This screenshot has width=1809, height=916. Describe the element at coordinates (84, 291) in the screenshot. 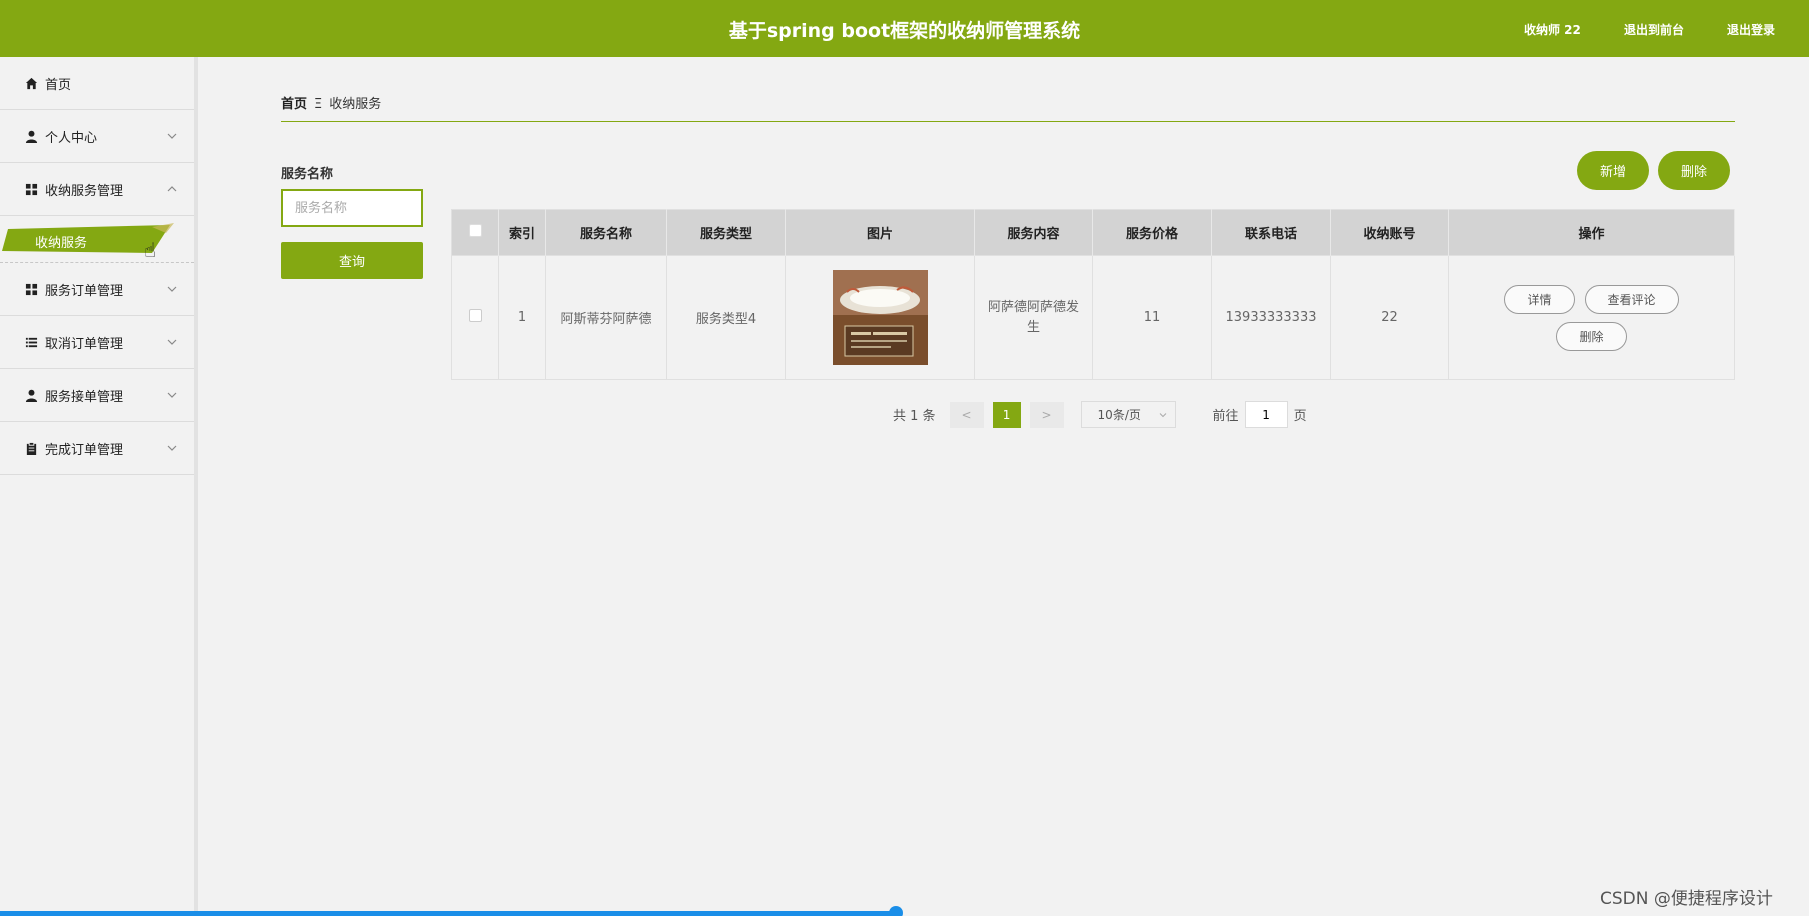

I see `sidebar-item-label: 服务订单管理` at that location.